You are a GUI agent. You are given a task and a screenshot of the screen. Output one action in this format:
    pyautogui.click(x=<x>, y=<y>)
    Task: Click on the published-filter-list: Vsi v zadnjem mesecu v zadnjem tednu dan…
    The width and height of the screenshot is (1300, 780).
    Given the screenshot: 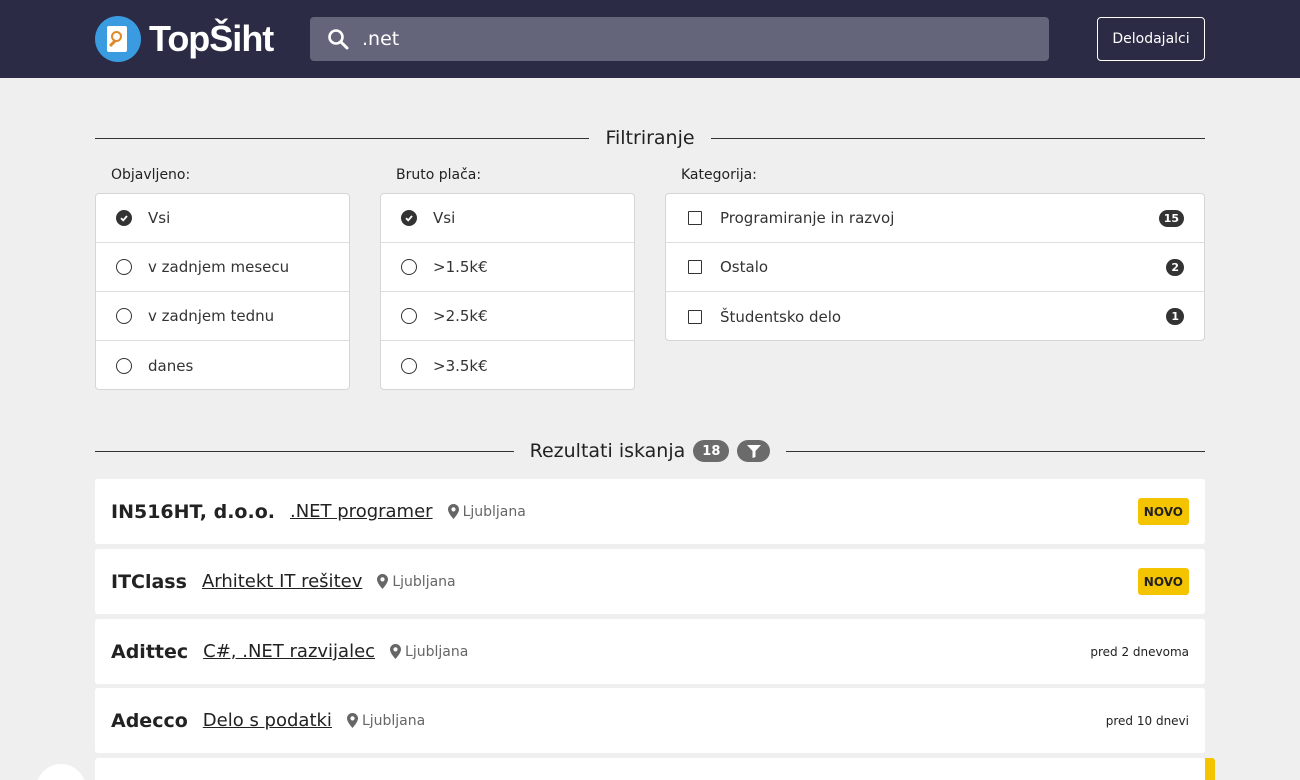 What is the action you would take?
    pyautogui.click(x=222, y=291)
    